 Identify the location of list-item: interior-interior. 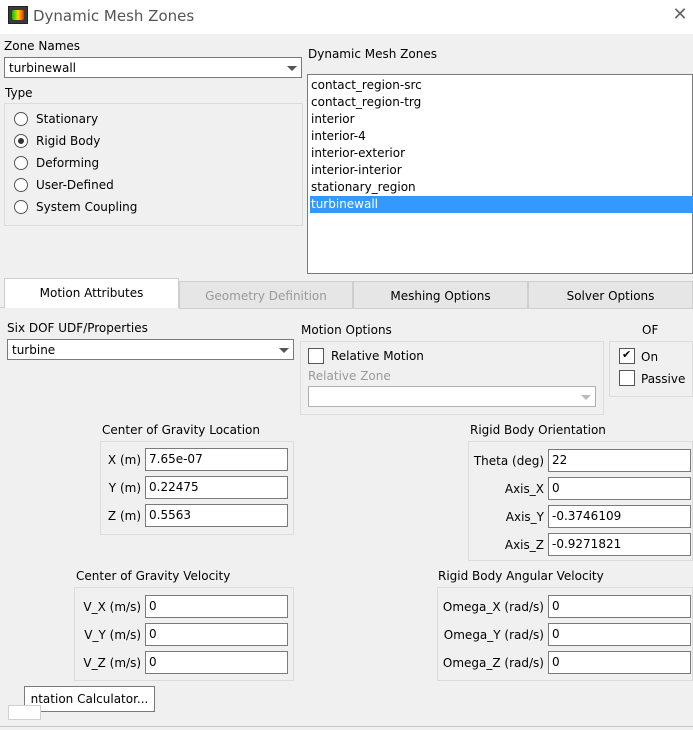
(501, 170).